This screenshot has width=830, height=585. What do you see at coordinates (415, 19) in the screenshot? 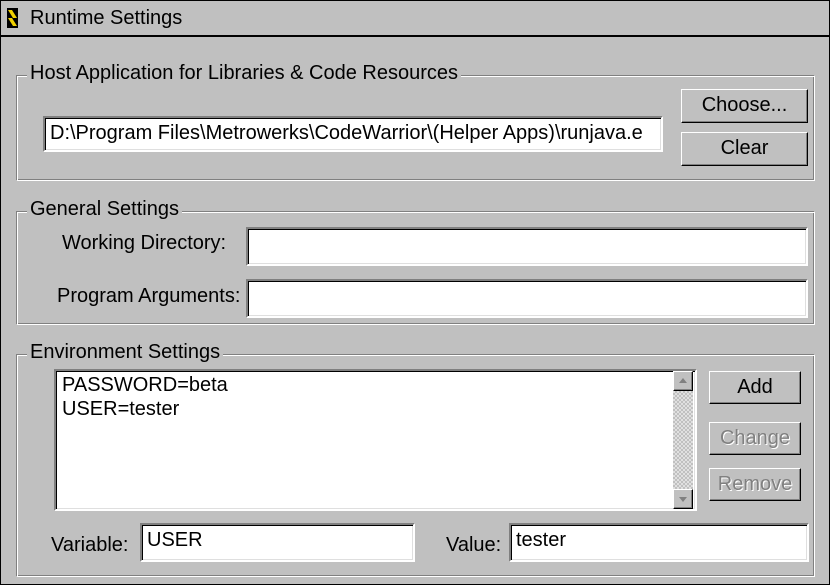
I see `title-bar: Runtime Settings` at bounding box center [415, 19].